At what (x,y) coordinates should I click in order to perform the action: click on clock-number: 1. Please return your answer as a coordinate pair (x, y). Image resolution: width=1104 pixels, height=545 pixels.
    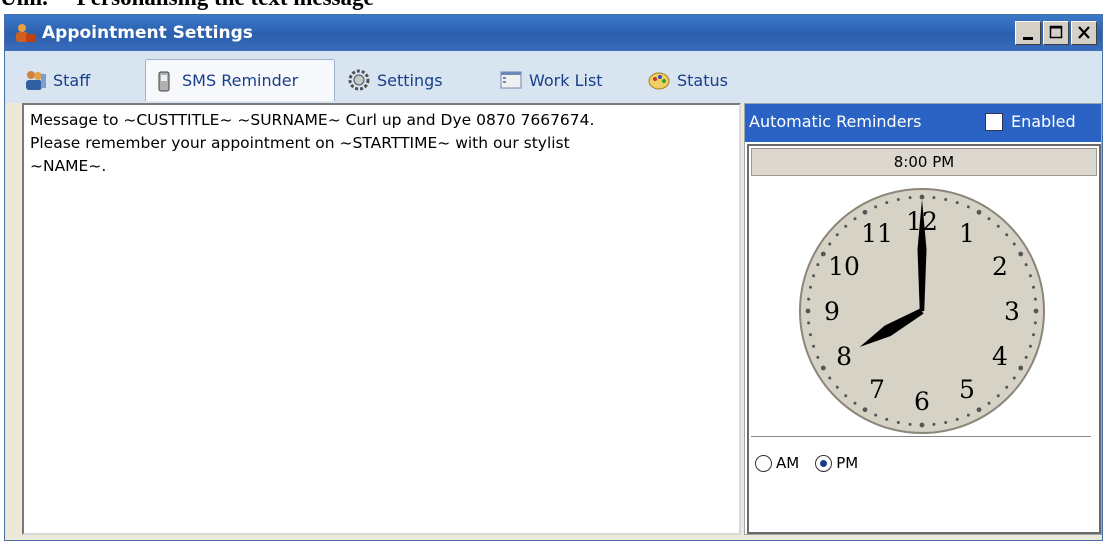
    Looking at the image, I should click on (967, 233).